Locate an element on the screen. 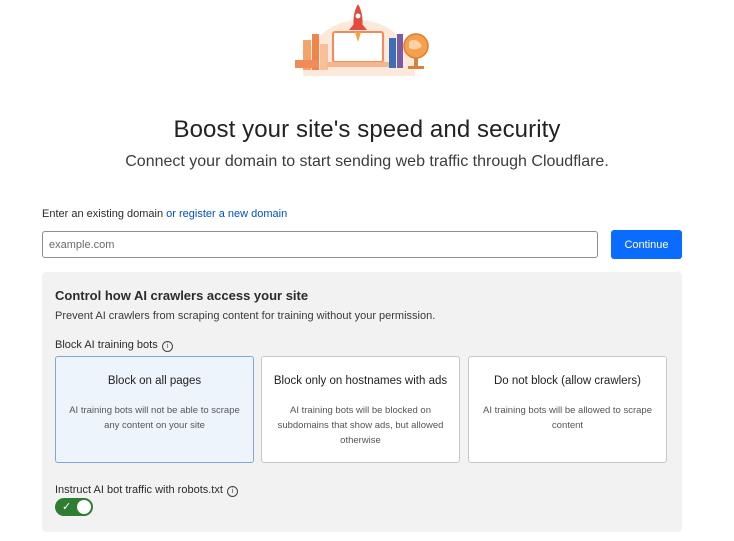 The height and width of the screenshot is (541, 734). option-title: Do not block (allow crawlers) is located at coordinates (567, 381).